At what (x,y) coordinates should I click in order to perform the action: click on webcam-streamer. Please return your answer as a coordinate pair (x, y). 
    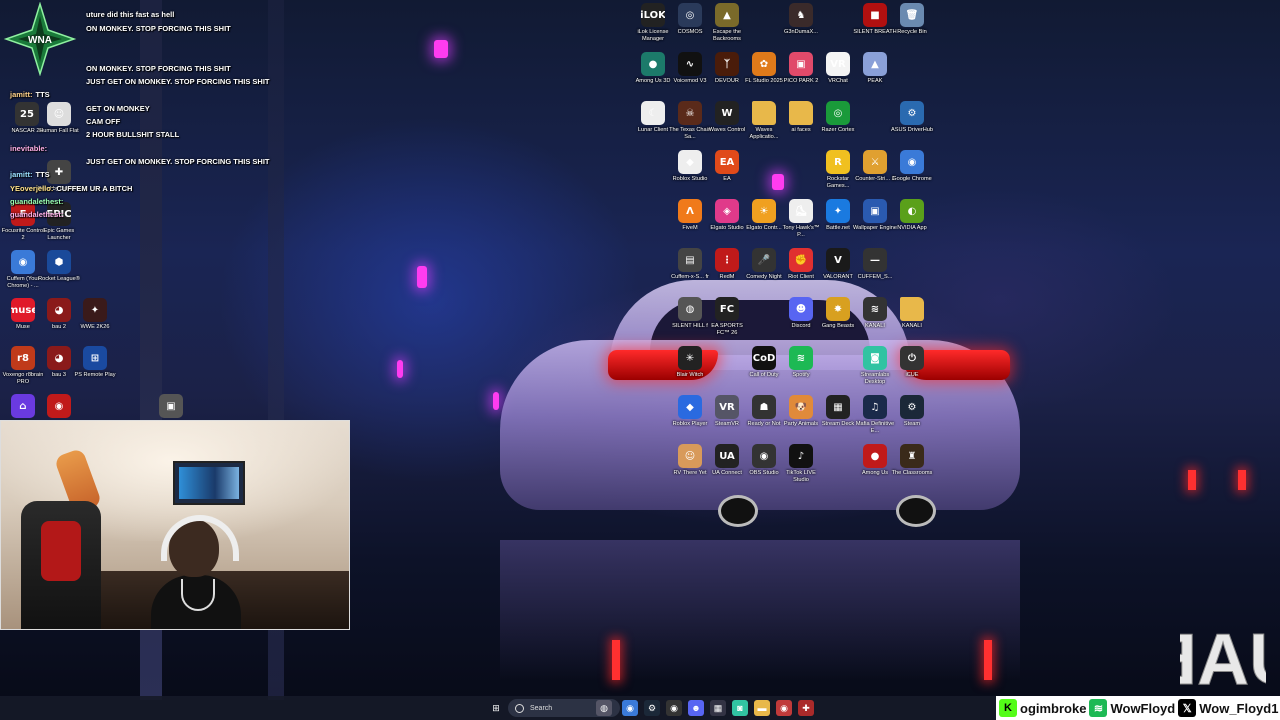
    Looking at the image, I should click on (196, 572).